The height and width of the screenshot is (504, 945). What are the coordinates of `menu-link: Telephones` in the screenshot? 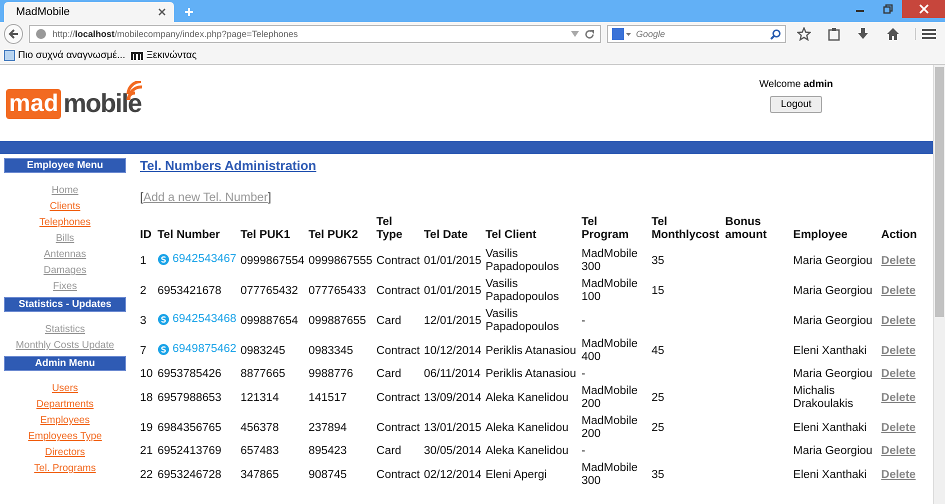 It's located at (65, 222).